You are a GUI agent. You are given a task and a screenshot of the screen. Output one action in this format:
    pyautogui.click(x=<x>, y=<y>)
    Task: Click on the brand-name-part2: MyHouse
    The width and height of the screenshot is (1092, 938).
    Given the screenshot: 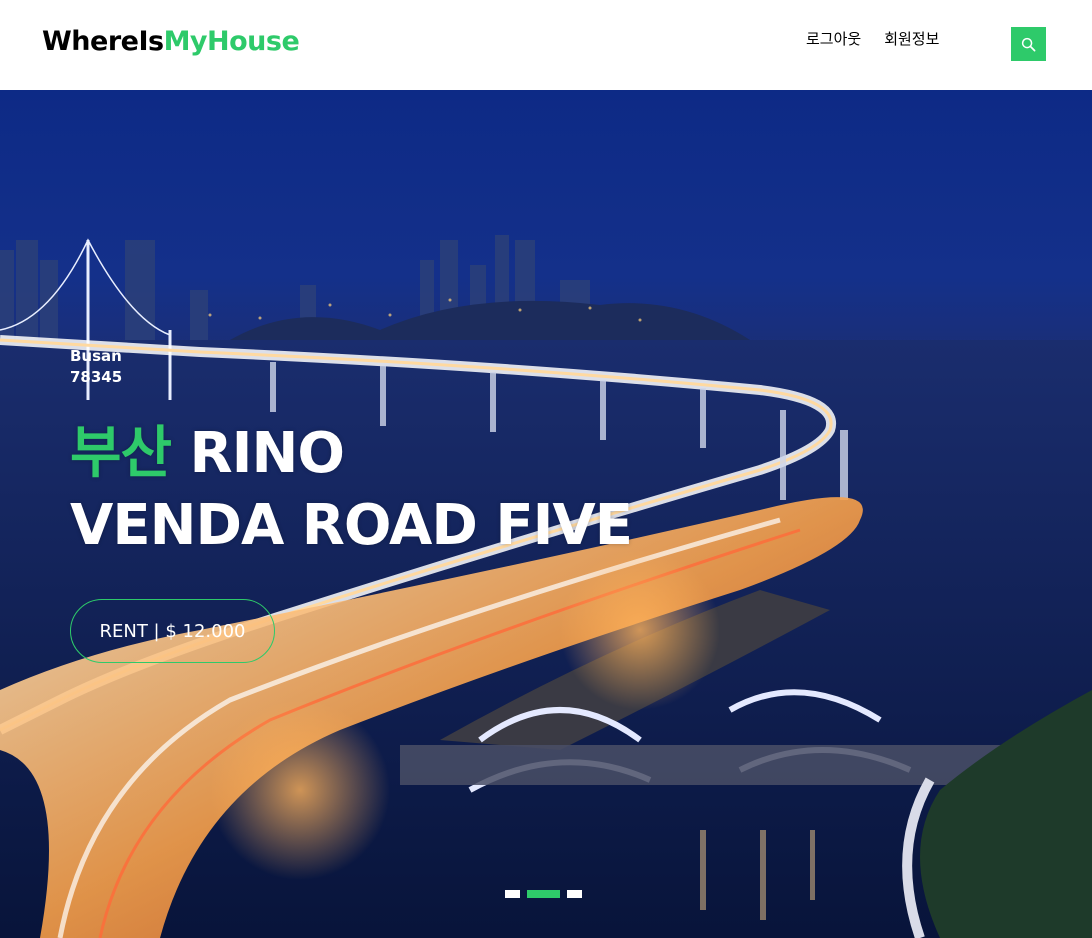 What is the action you would take?
    pyautogui.click(x=231, y=41)
    